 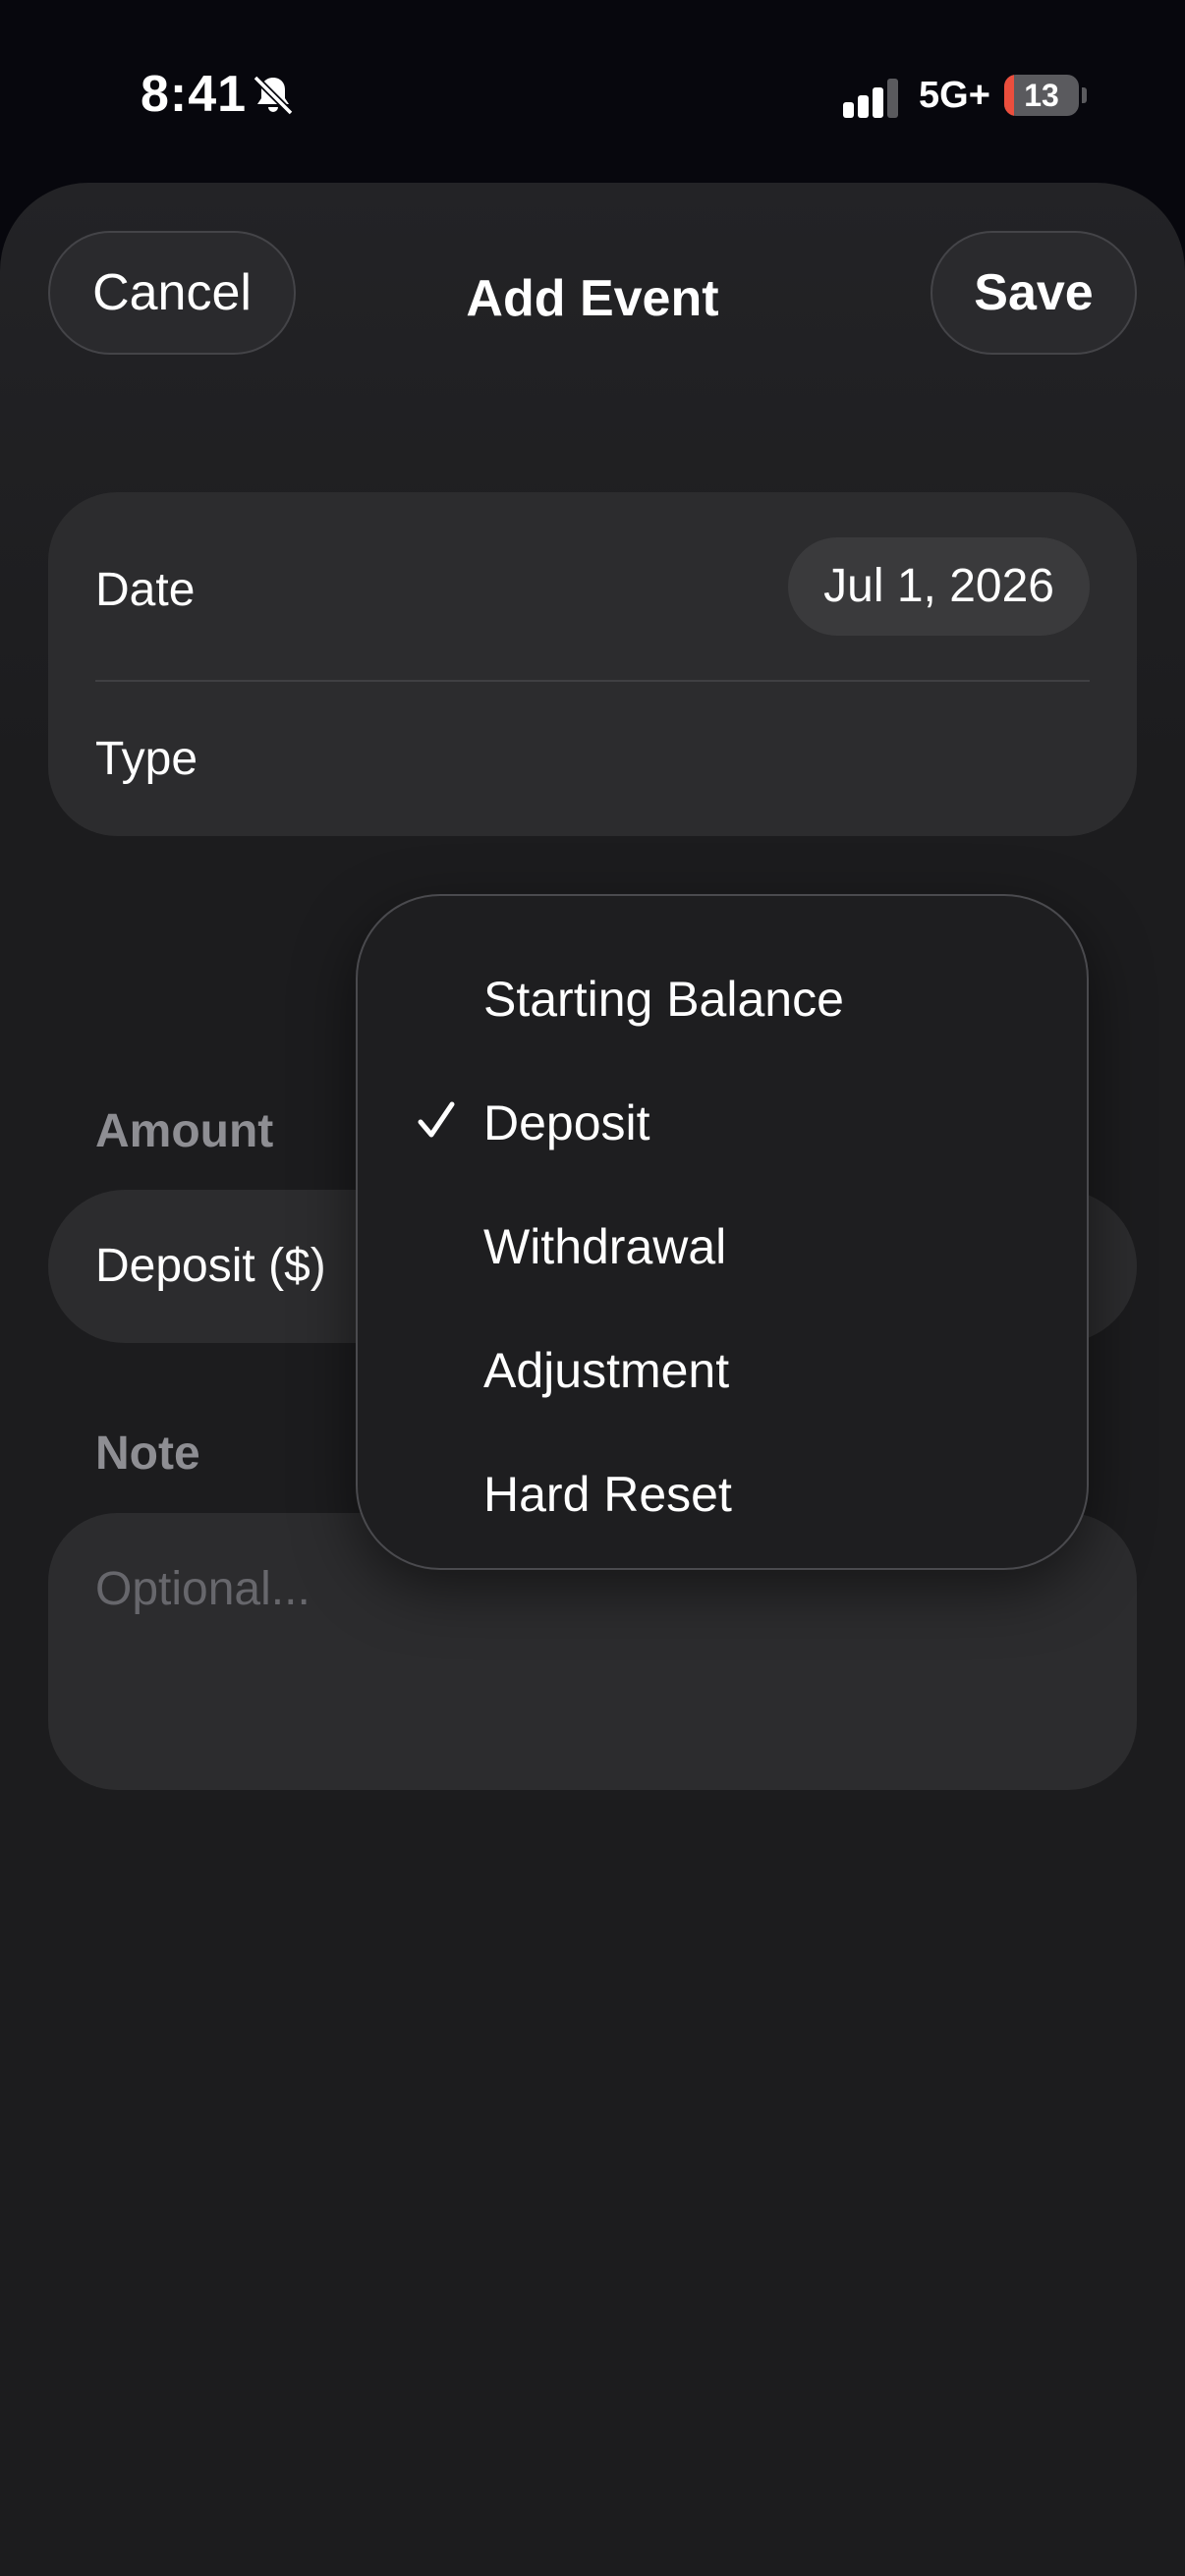 I want to click on bell-slash-icon, so click(x=274, y=95).